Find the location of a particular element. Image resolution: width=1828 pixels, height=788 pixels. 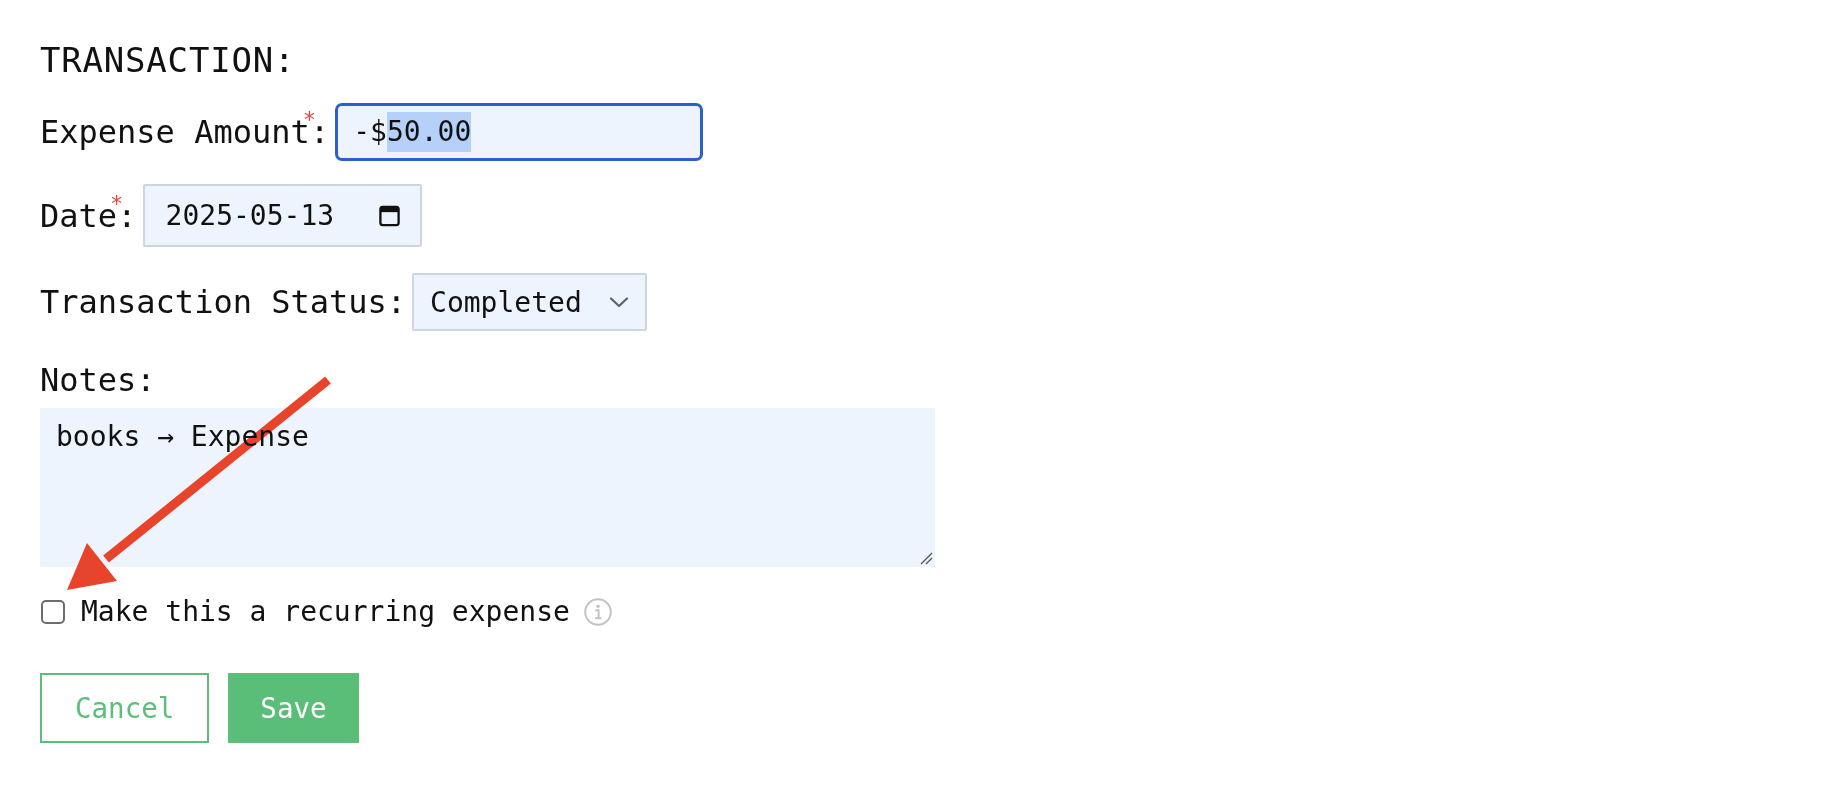

notes-label: Notes: is located at coordinates (98, 380).